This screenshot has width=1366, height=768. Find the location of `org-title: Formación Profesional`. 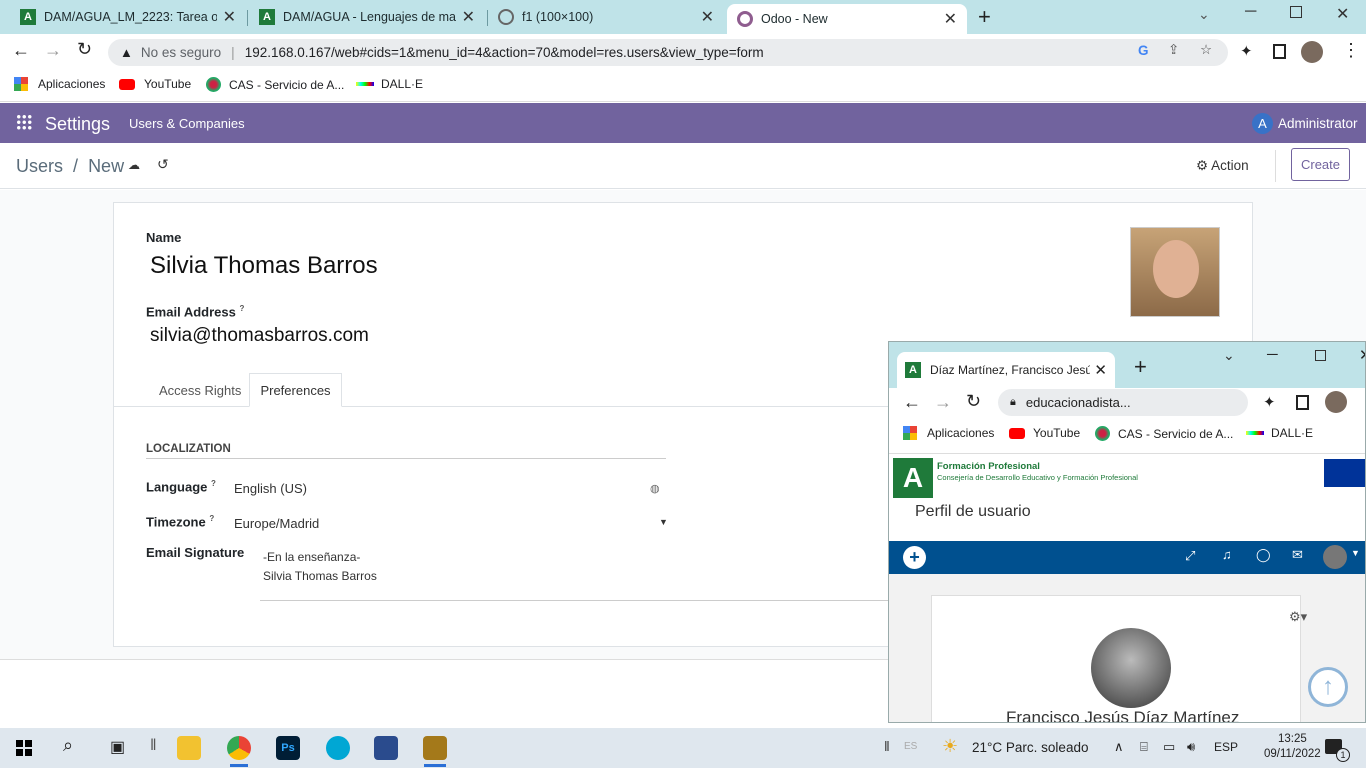

org-title: Formación Profesional is located at coordinates (988, 466).